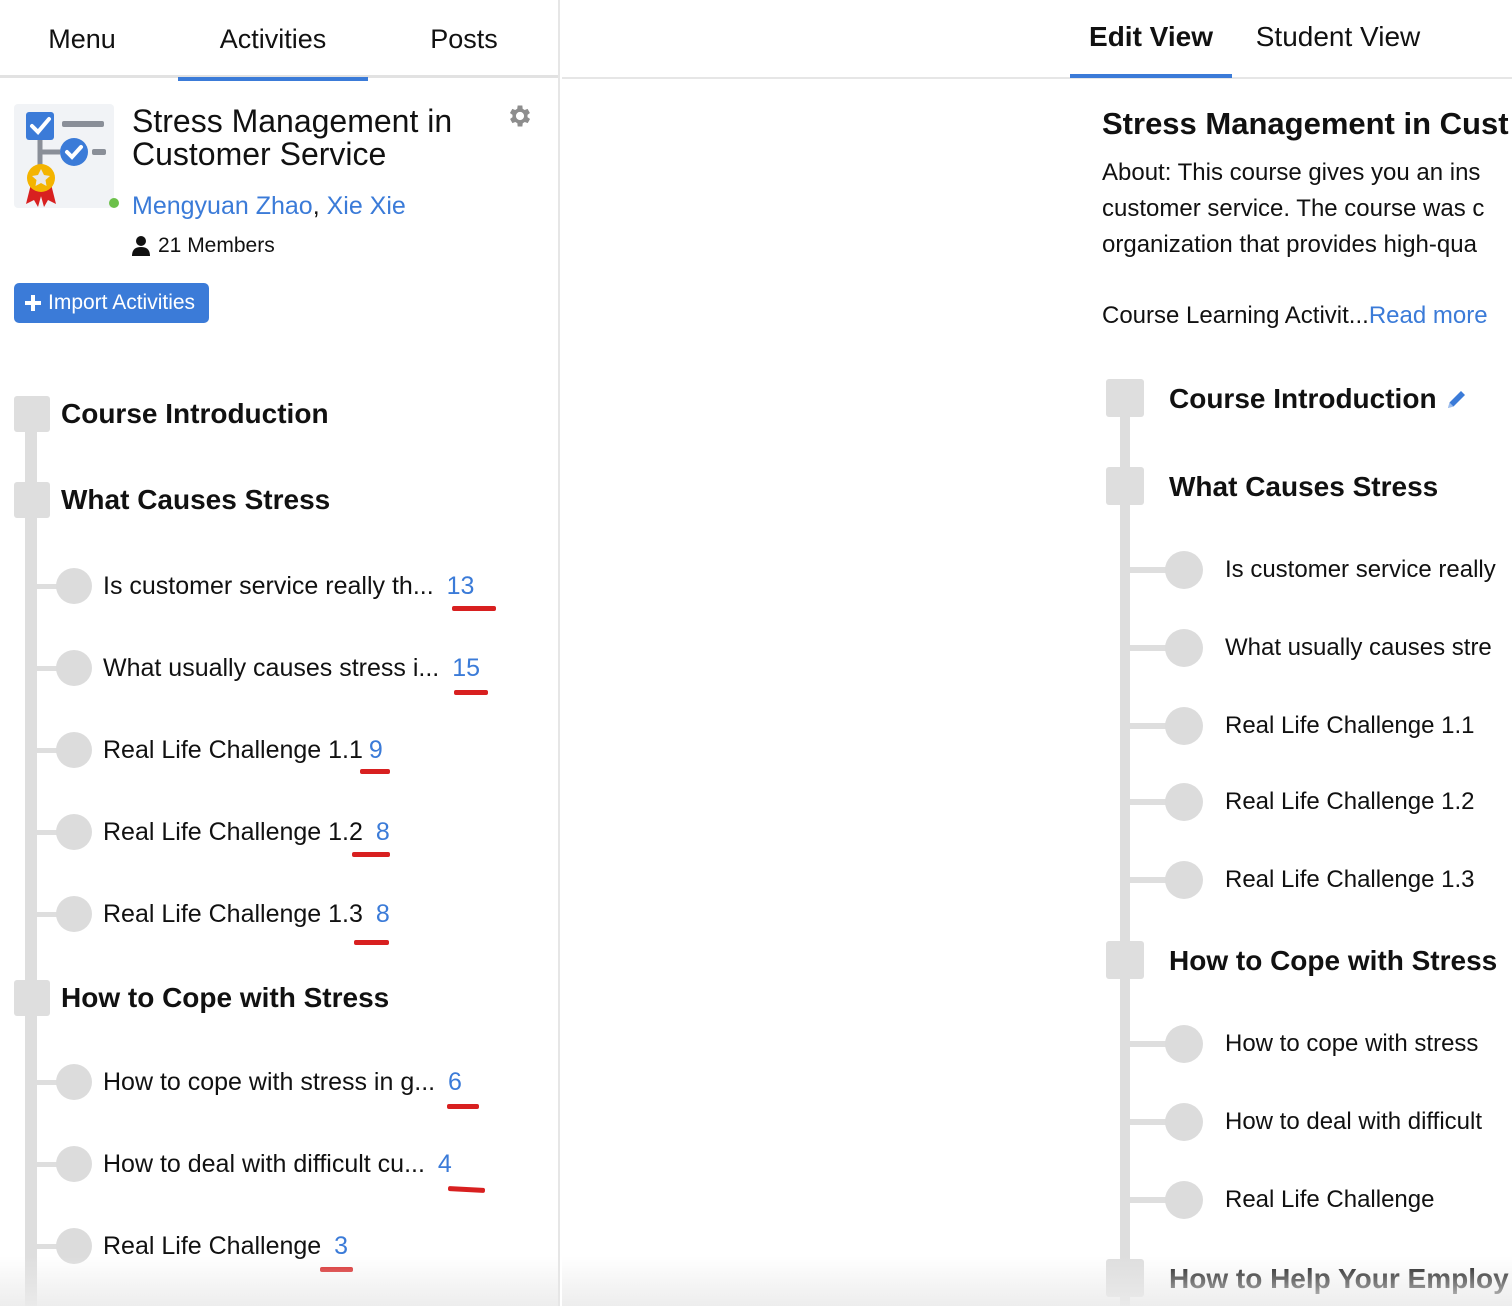  What do you see at coordinates (1354, 1121) in the screenshot?
I see `activity-label: How to deal with difficult` at bounding box center [1354, 1121].